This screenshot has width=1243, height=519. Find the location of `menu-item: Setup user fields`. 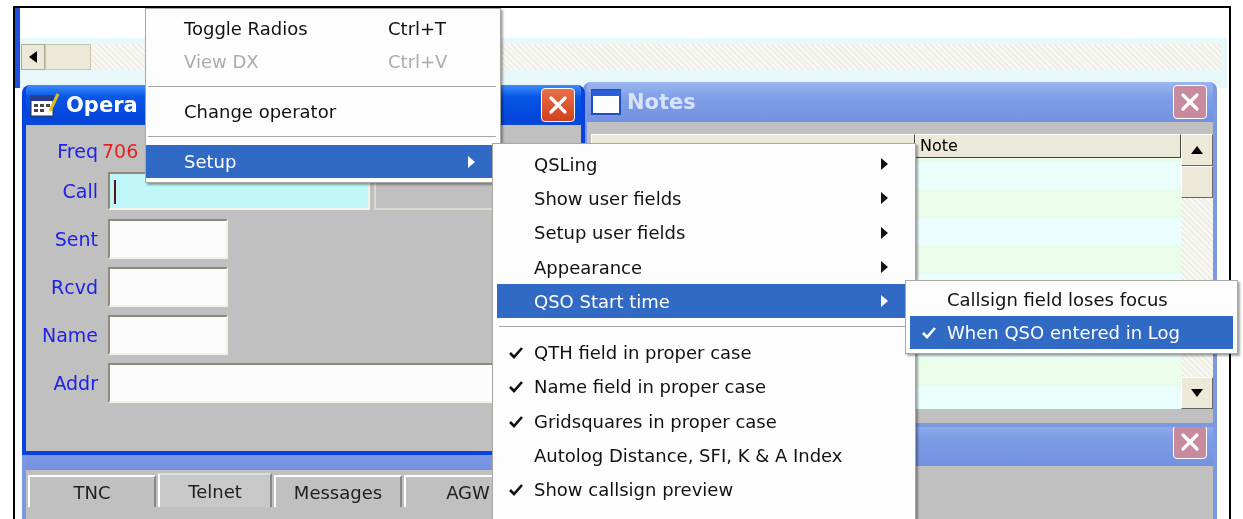

menu-item: Setup user fields is located at coordinates (704, 232).